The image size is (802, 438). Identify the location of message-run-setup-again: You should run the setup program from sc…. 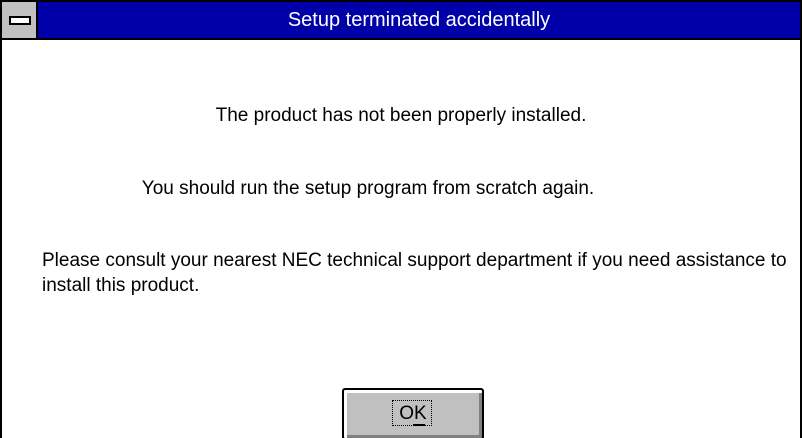
(368, 188).